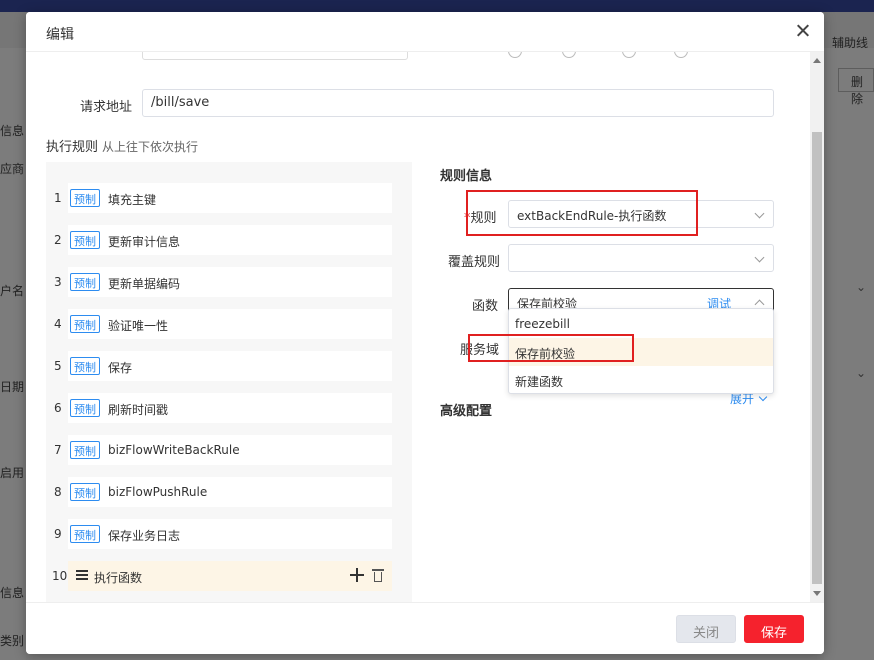 The width and height of the screenshot is (874, 660). I want to click on action-code-input, so click(275, 56).